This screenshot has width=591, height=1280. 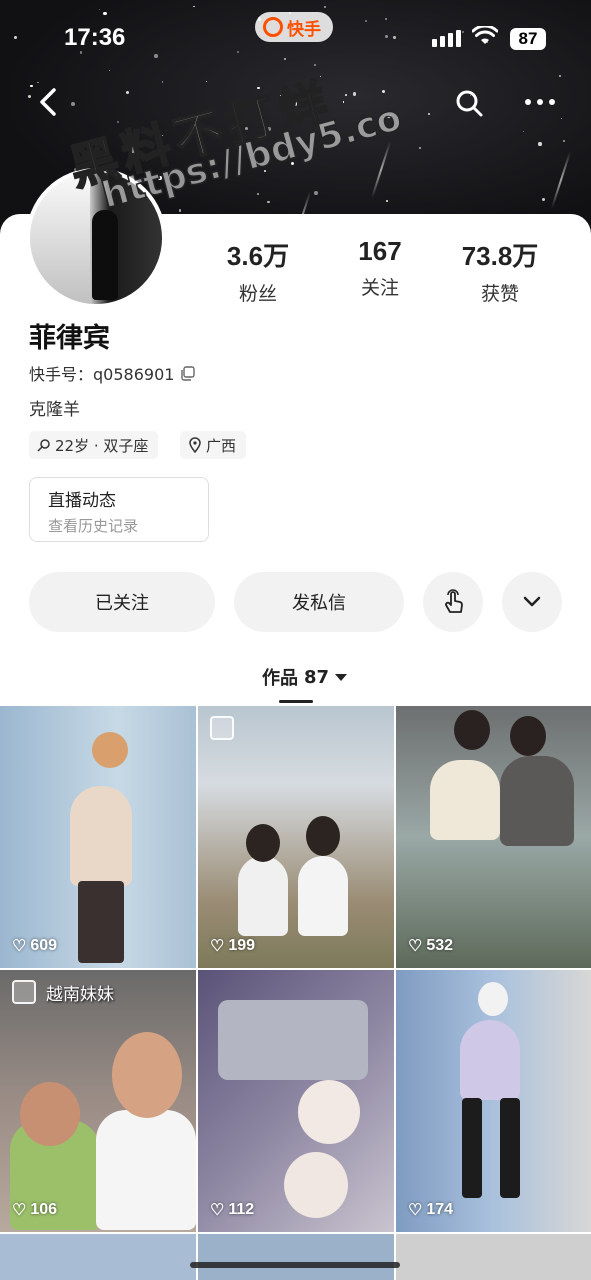 I want to click on app-indicator: 快手, so click(x=294, y=27).